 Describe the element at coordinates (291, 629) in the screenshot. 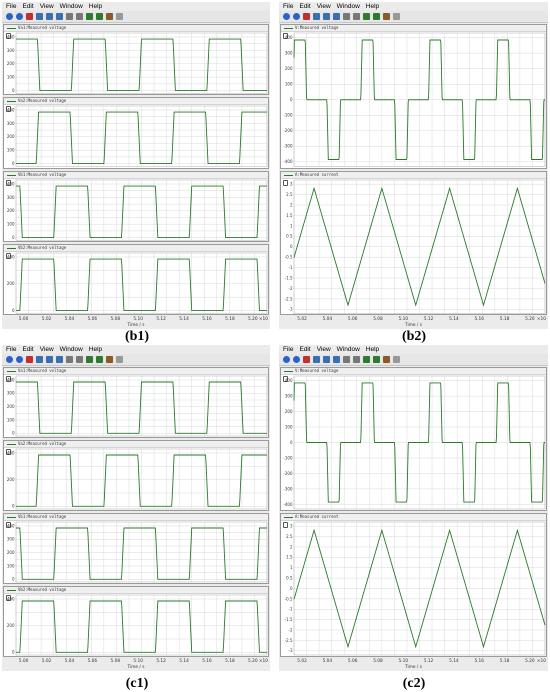

I see `y-tick-label: -2` at that location.